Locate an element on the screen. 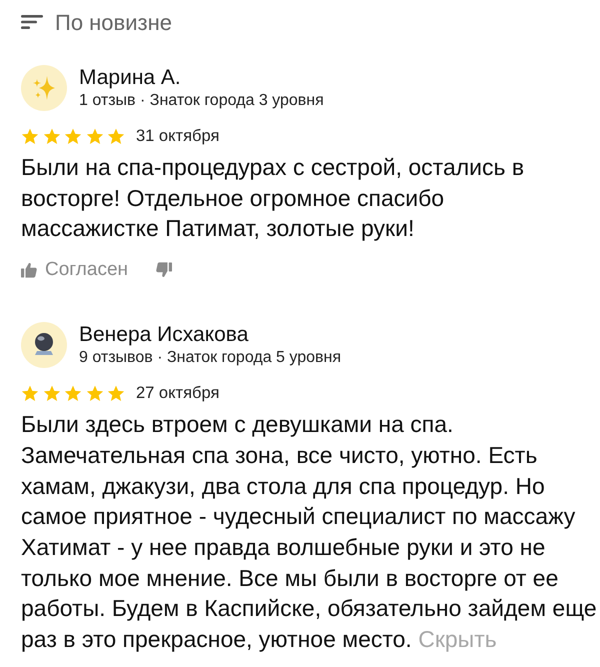 The width and height of the screenshot is (600, 667). agree-button: Согласен is located at coordinates (74, 270).